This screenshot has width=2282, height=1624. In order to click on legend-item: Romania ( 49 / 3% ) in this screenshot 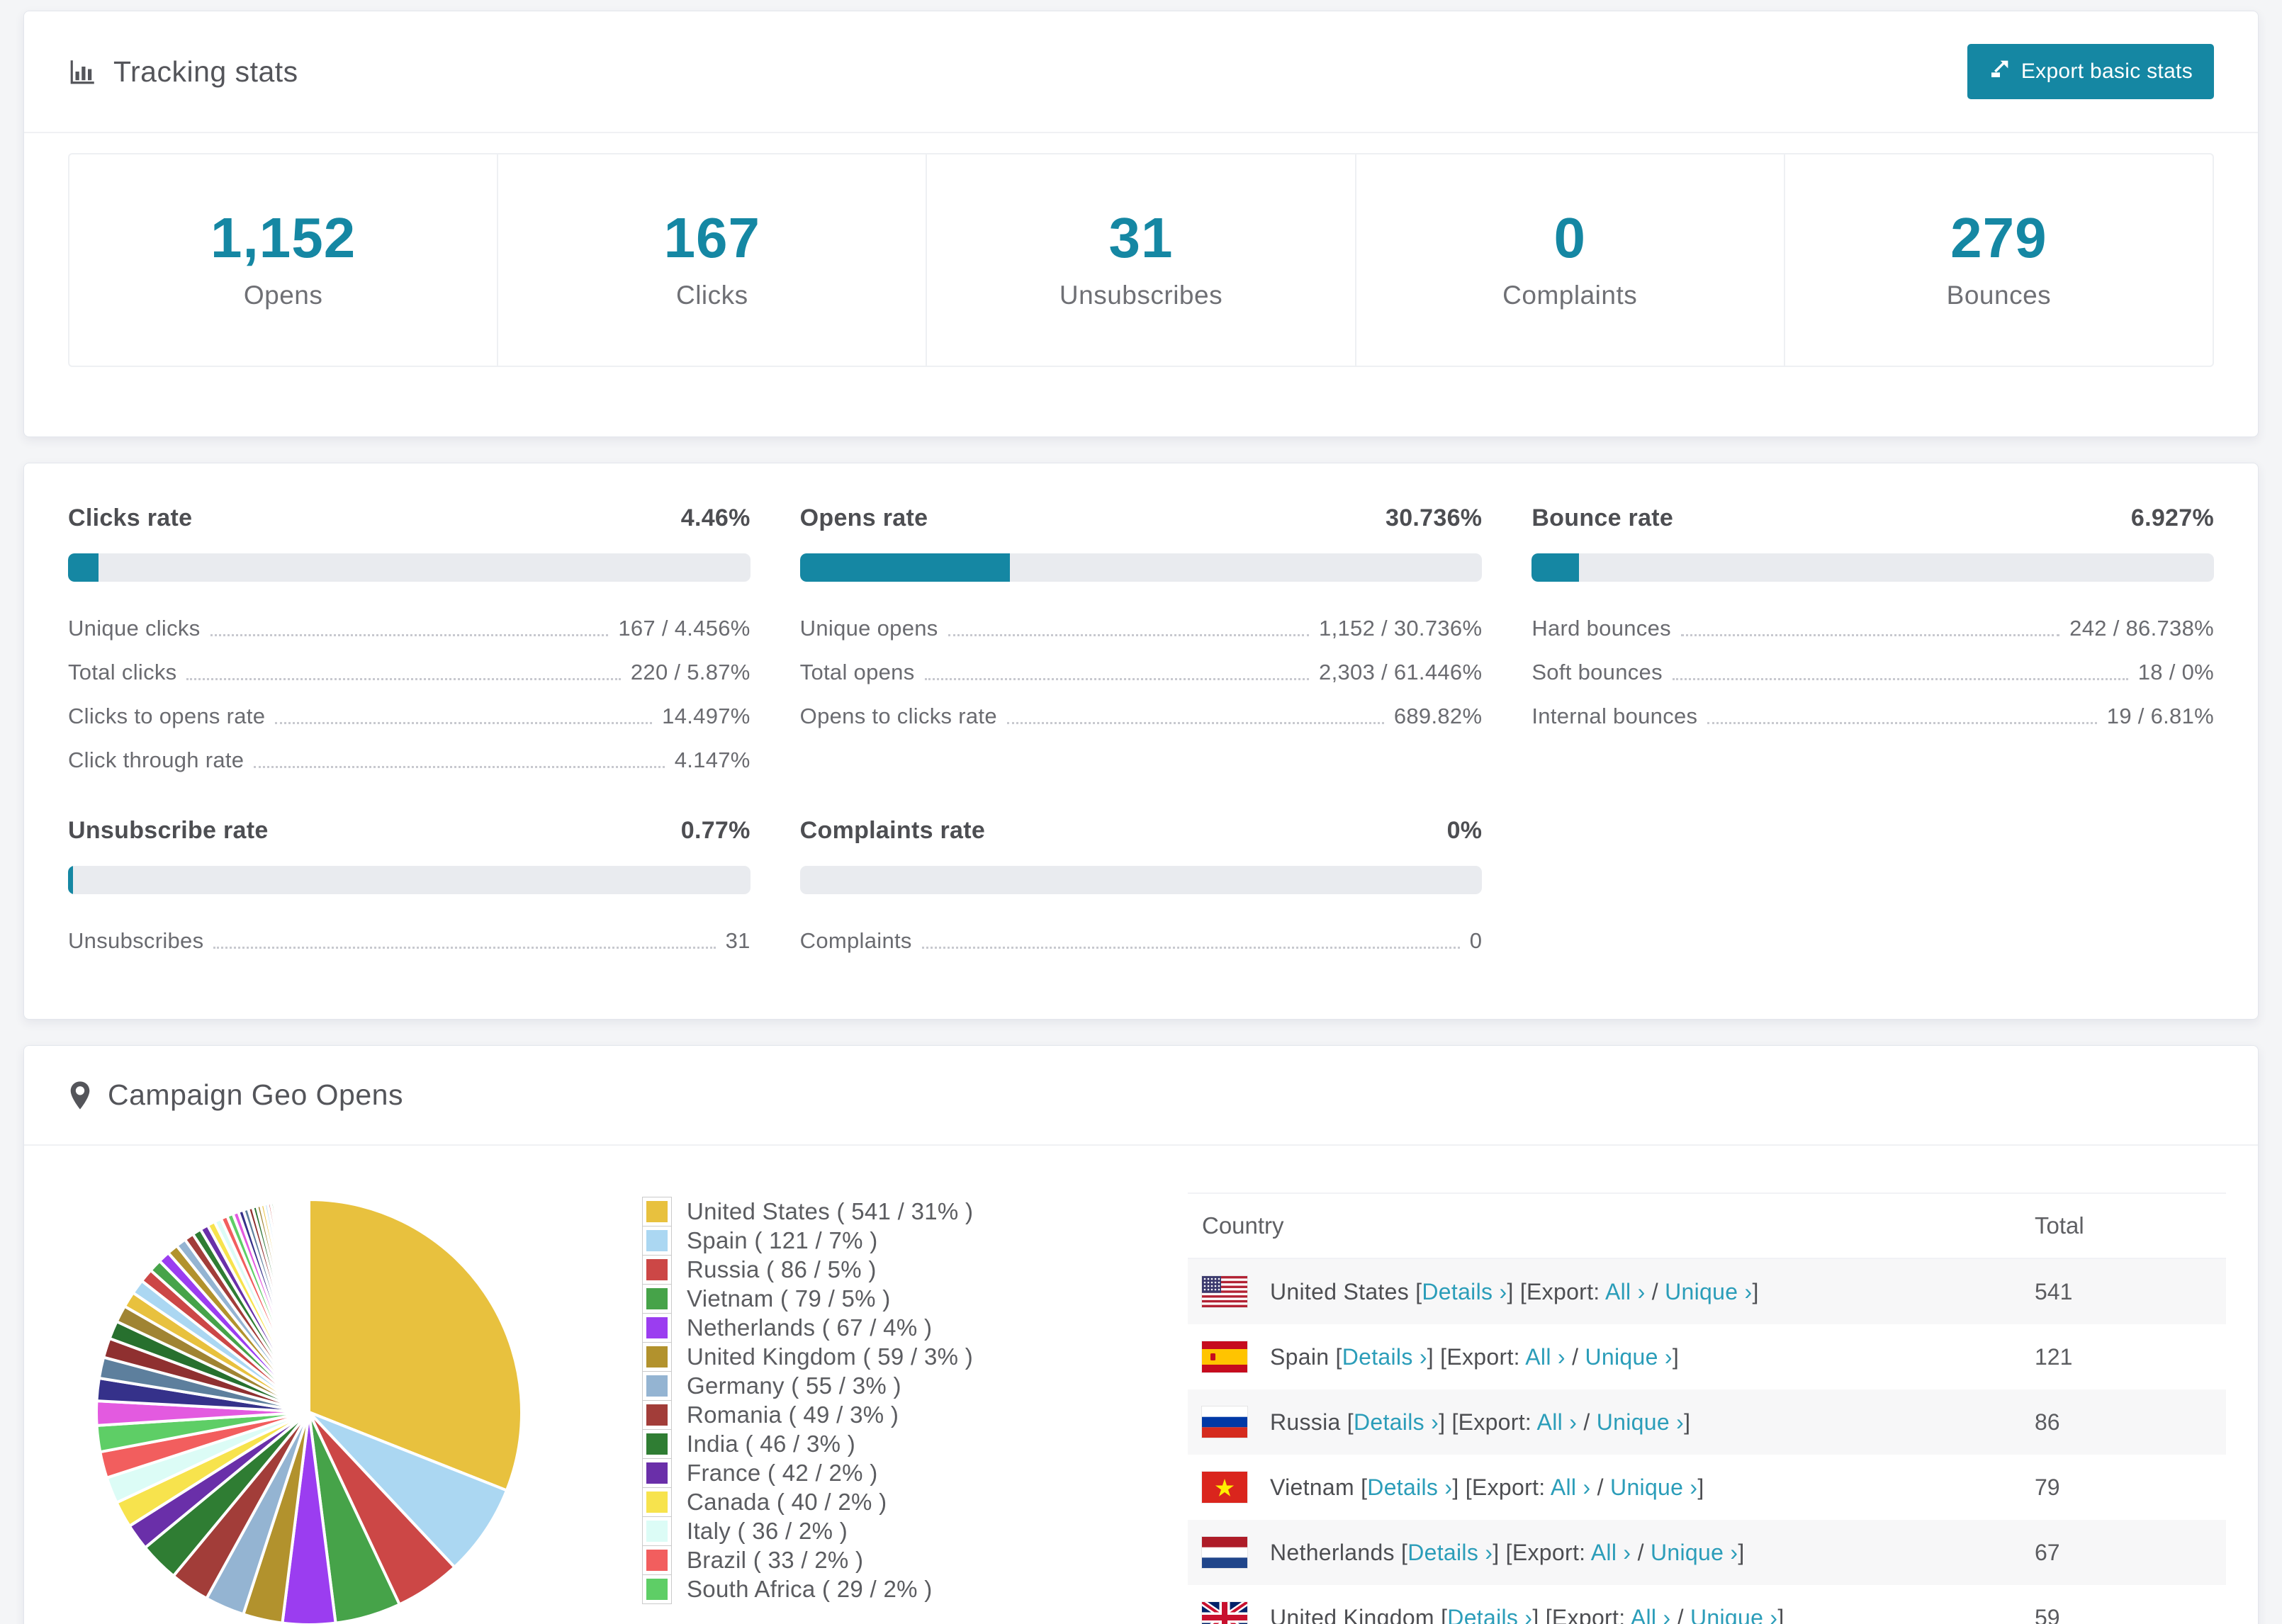, I will do `click(858, 1415)`.